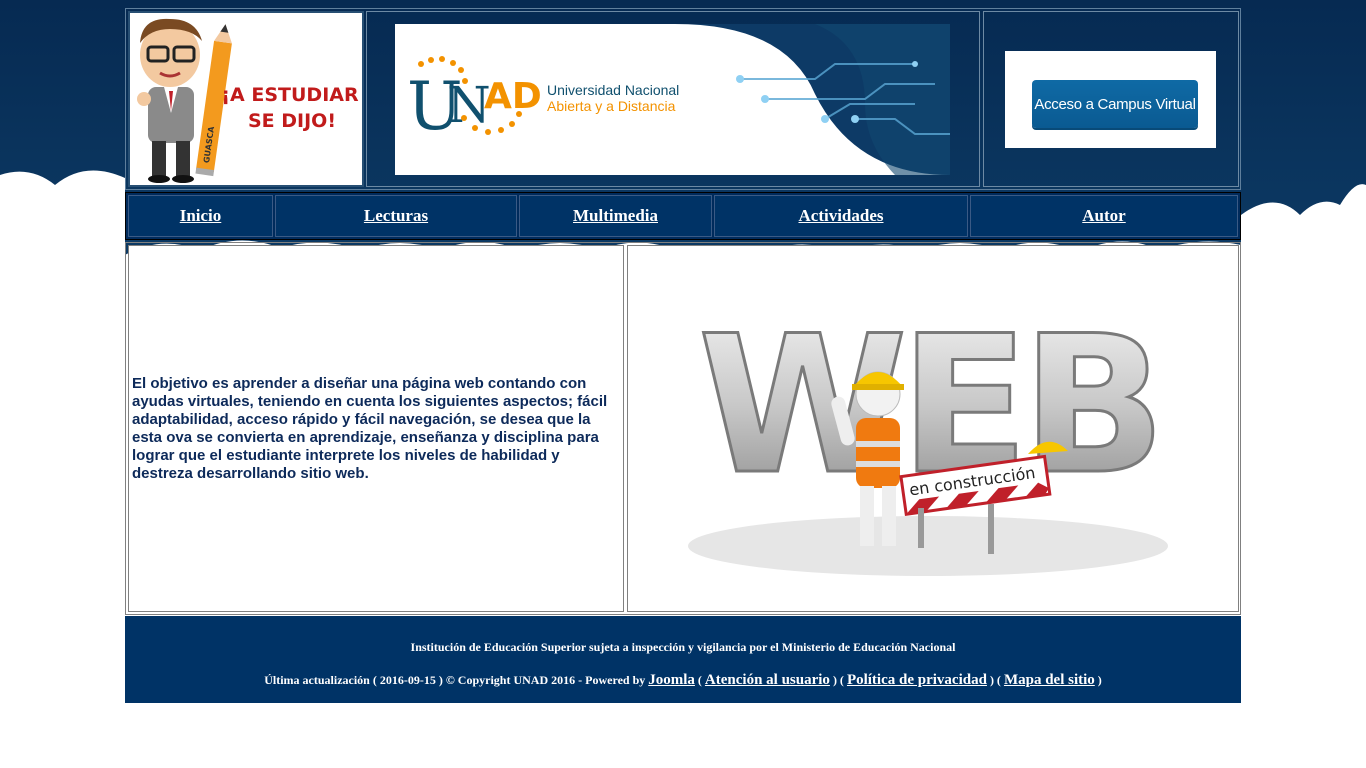 The height and width of the screenshot is (768, 1366). I want to click on nav-item-inicio: Inicio, so click(200, 216).